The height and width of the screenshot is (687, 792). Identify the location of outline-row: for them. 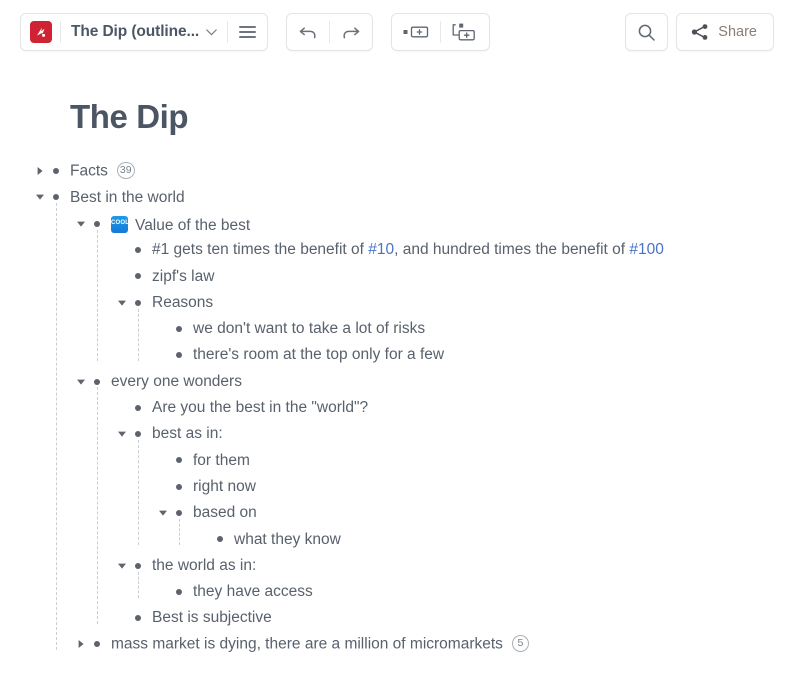
(396, 460).